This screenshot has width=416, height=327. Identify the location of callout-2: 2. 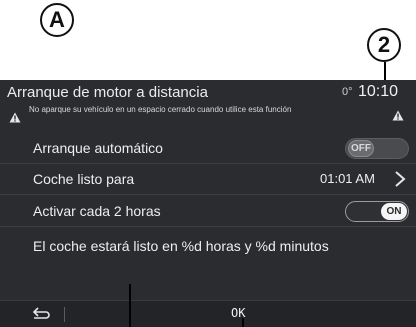
(384, 45).